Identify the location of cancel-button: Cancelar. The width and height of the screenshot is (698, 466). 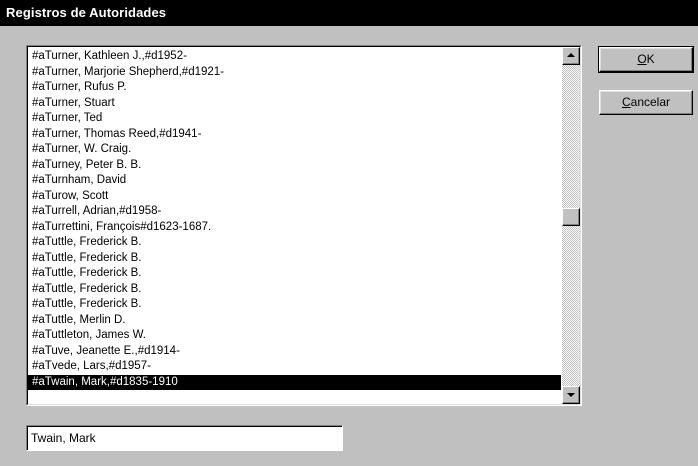
(646, 102).